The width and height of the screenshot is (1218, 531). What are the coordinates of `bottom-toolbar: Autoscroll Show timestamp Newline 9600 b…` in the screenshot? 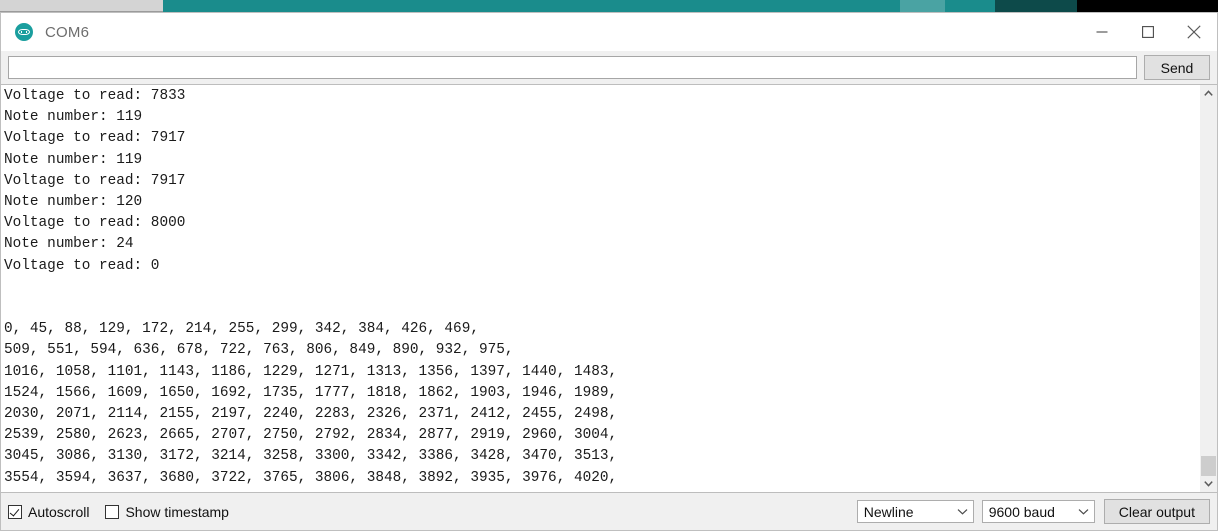 It's located at (609, 511).